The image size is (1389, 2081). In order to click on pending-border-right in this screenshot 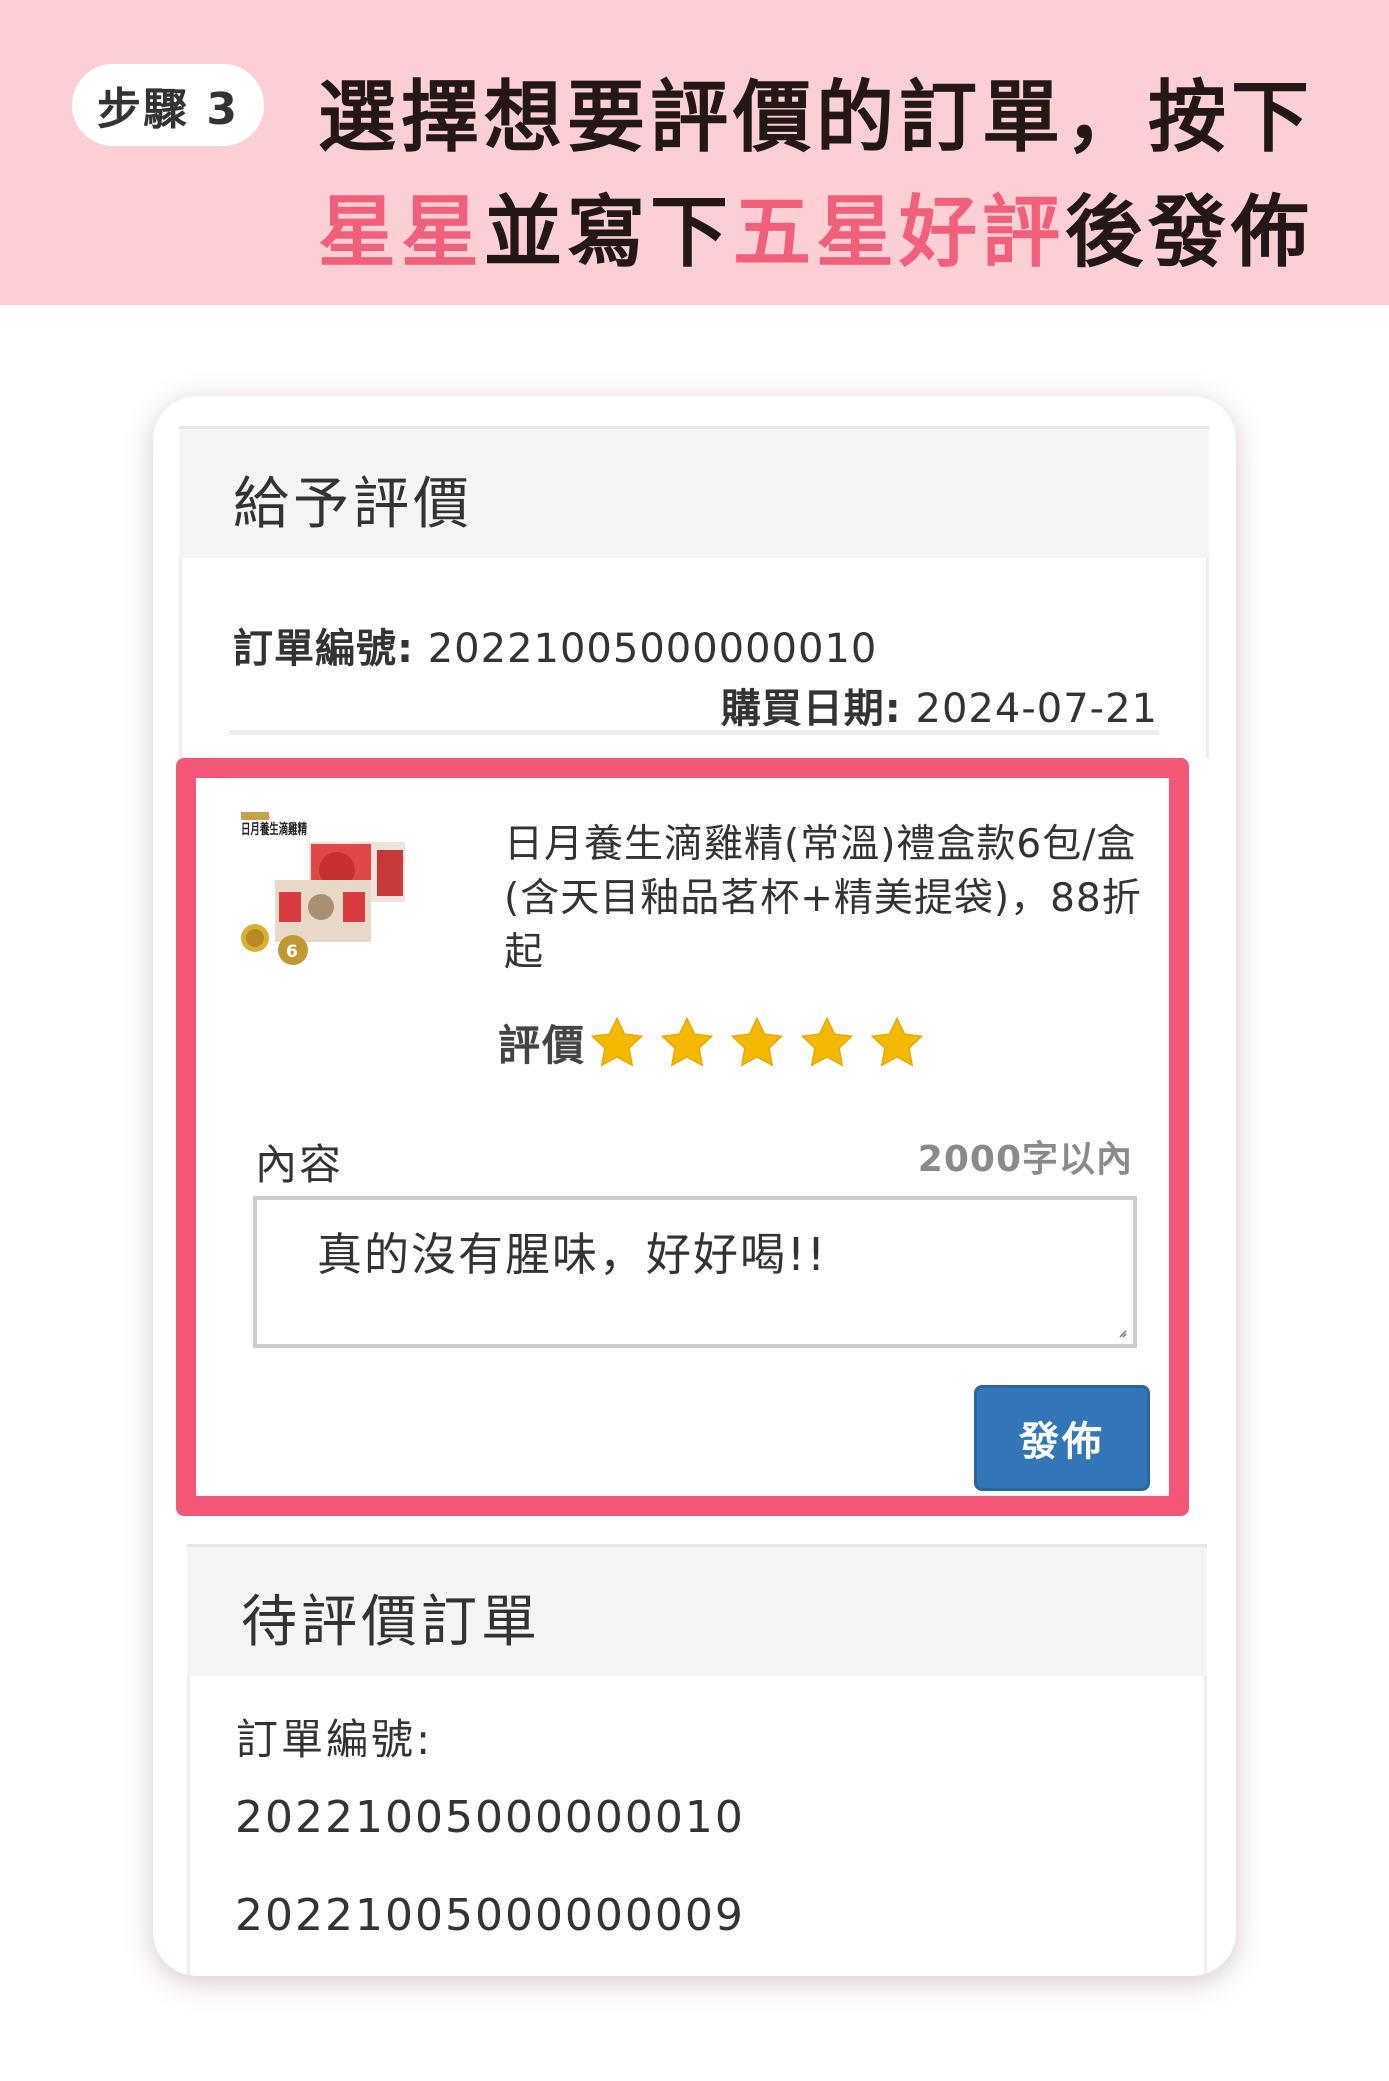, I will do `click(1205, 1826)`.